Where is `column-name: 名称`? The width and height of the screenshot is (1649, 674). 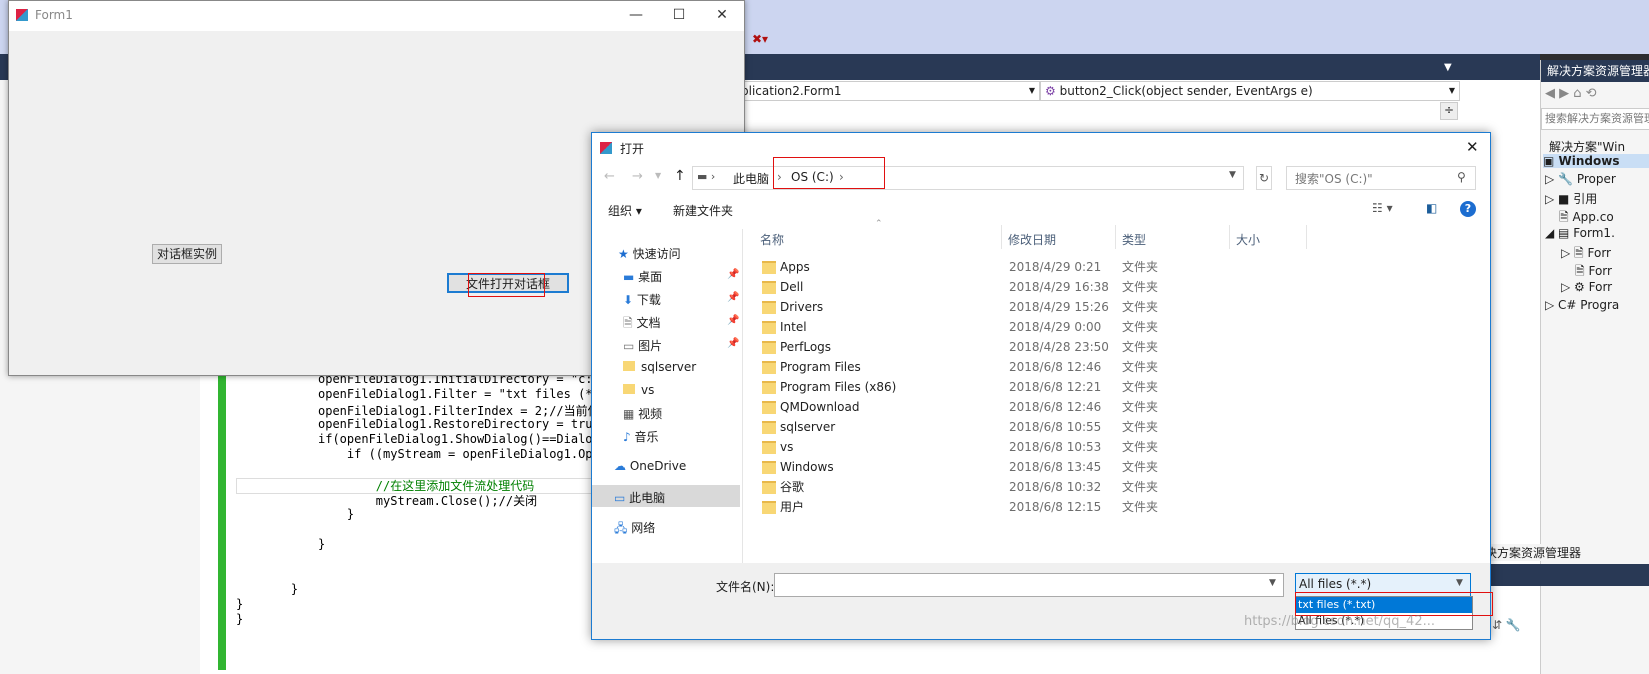
column-name: 名称 is located at coordinates (772, 239).